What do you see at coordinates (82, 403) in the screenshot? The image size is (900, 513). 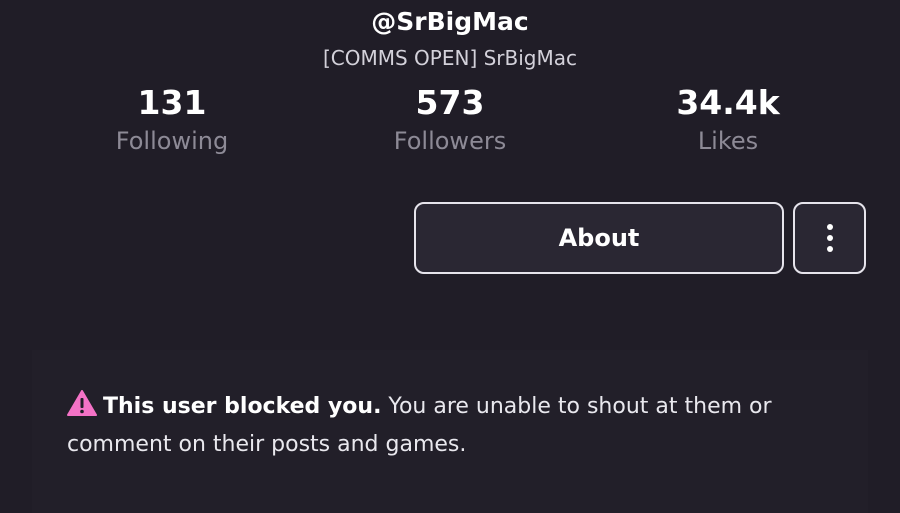 I see `warning-icon` at bounding box center [82, 403].